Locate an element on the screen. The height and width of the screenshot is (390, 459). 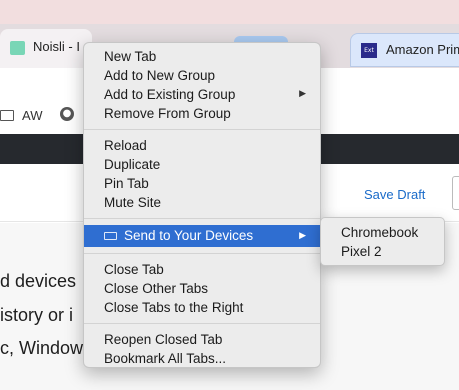
bookmark-folder-aw: AW is located at coordinates (21, 115).